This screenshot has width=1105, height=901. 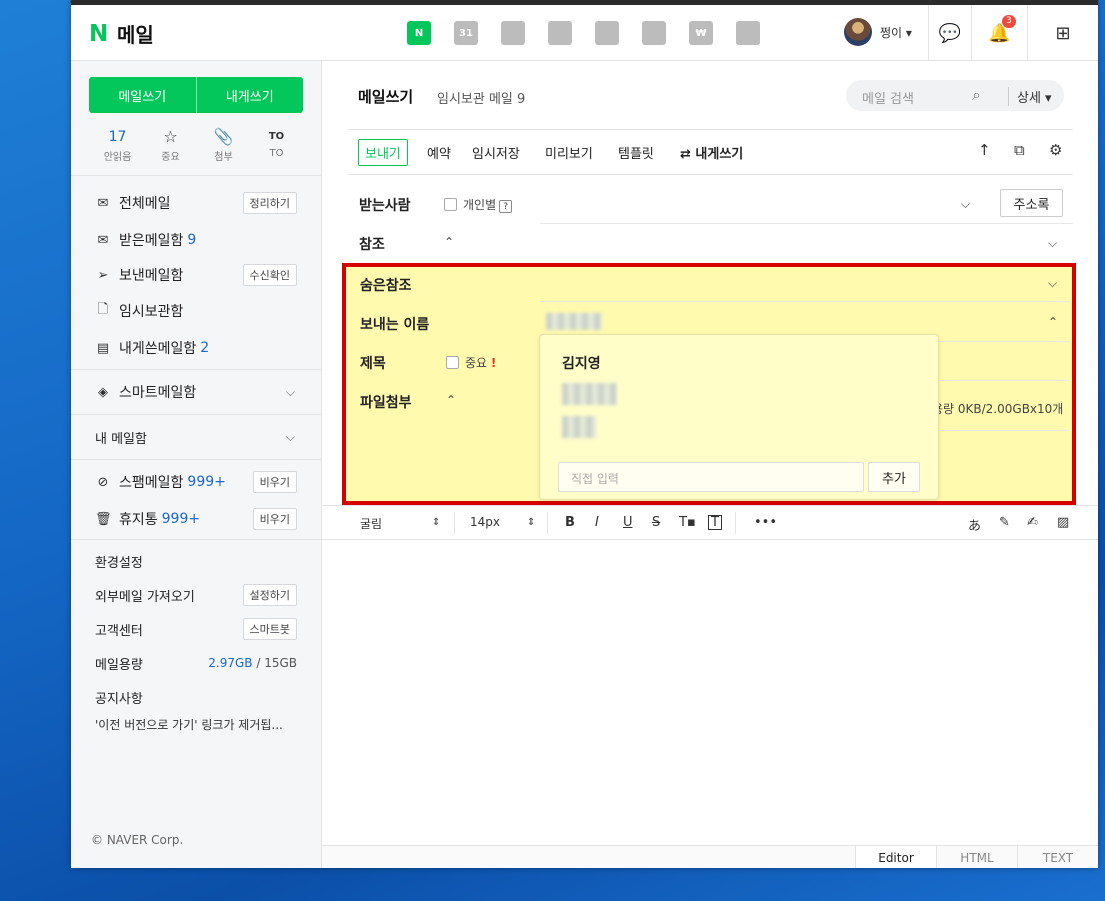 What do you see at coordinates (765, 522) in the screenshot?
I see `more-icon: •••` at bounding box center [765, 522].